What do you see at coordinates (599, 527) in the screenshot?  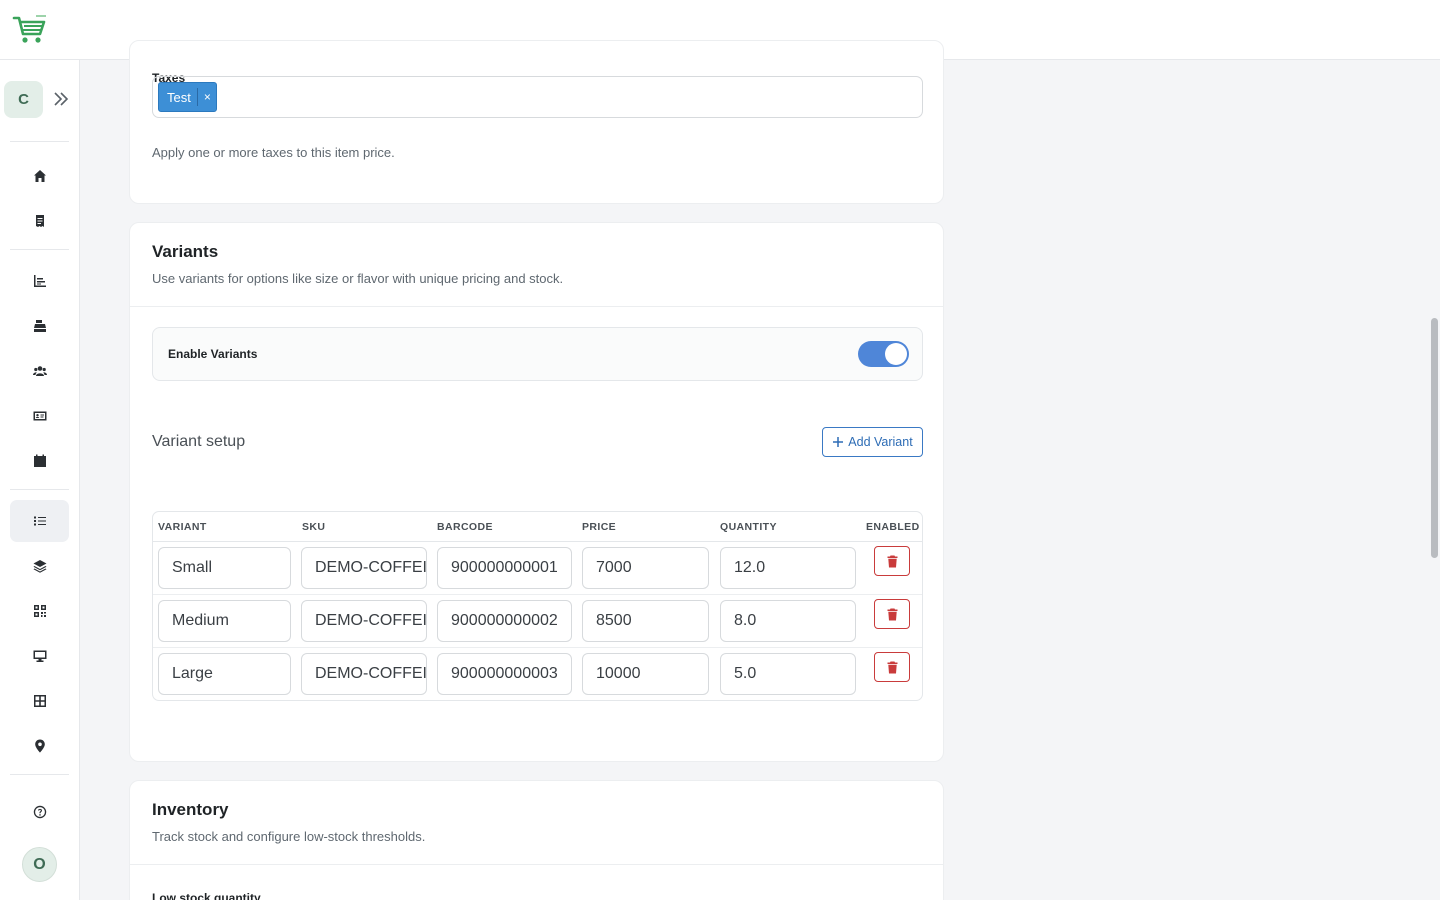 I see `column-header: PRICE` at bounding box center [599, 527].